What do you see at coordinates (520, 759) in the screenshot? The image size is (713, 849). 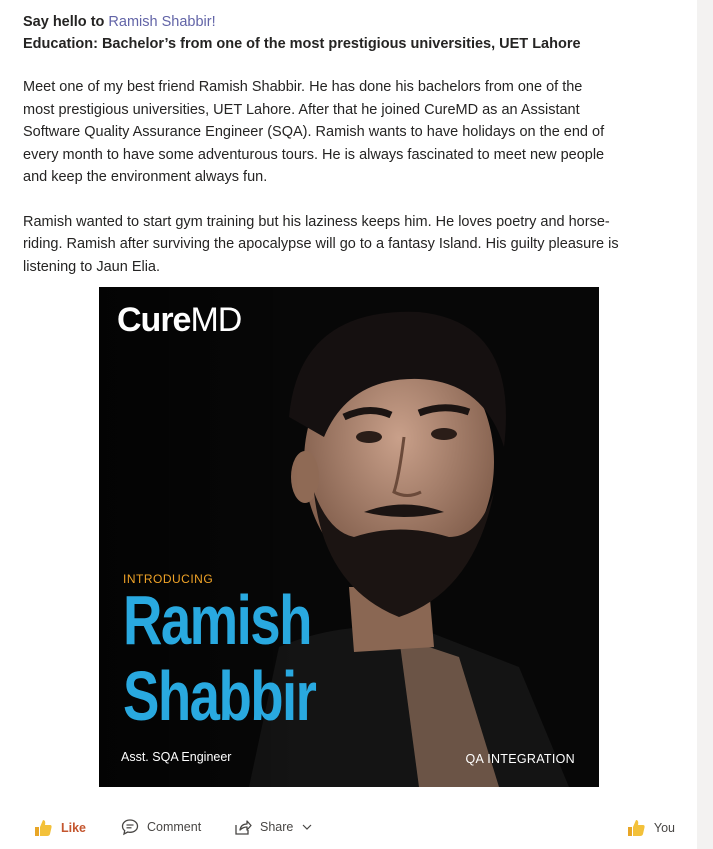 I see `team-label: QA INTEGRATION` at bounding box center [520, 759].